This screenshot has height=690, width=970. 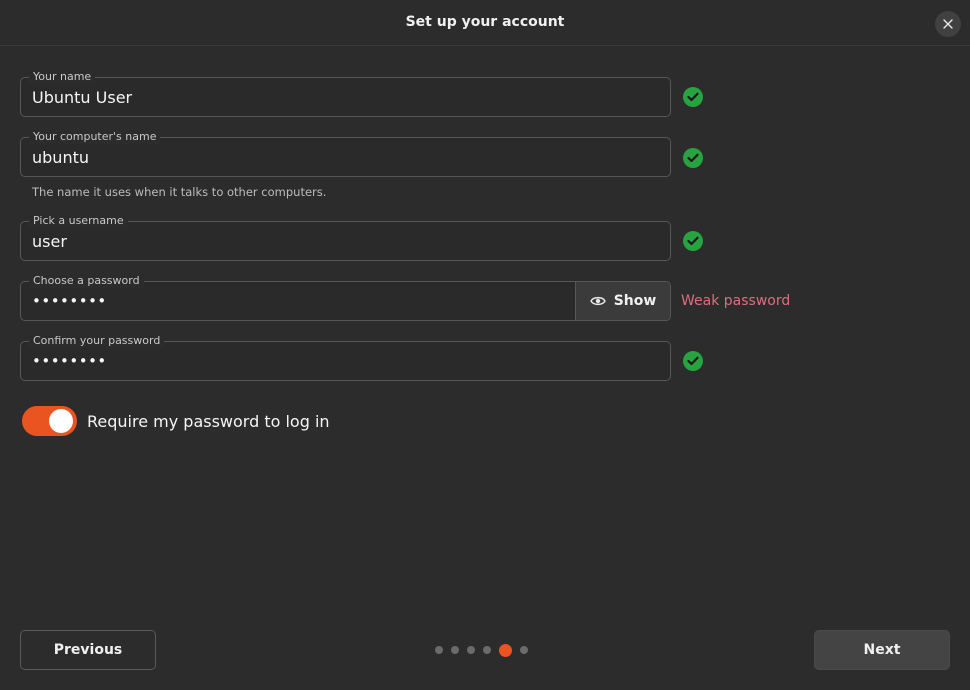 What do you see at coordinates (345, 237) in the screenshot?
I see `username-field: Pick a username user` at bounding box center [345, 237].